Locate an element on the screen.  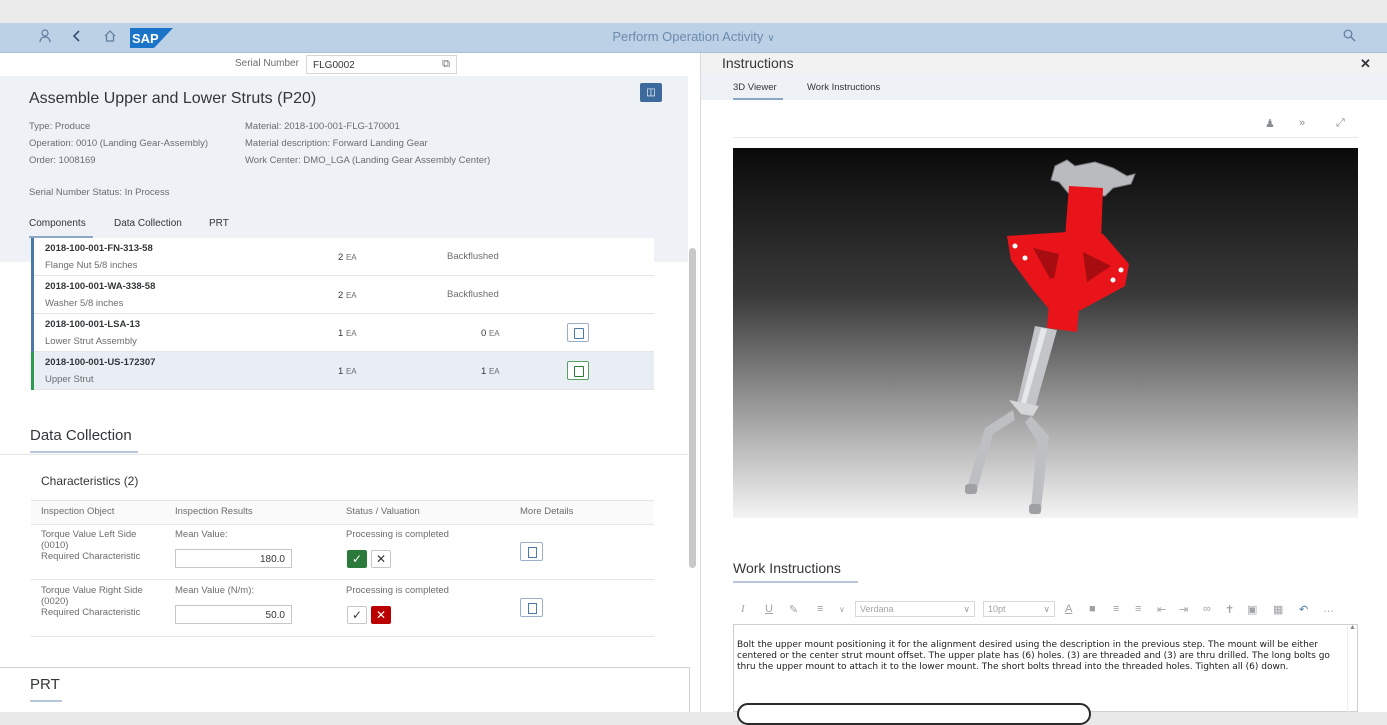
landing-gear-model is located at coordinates (1050, 336).